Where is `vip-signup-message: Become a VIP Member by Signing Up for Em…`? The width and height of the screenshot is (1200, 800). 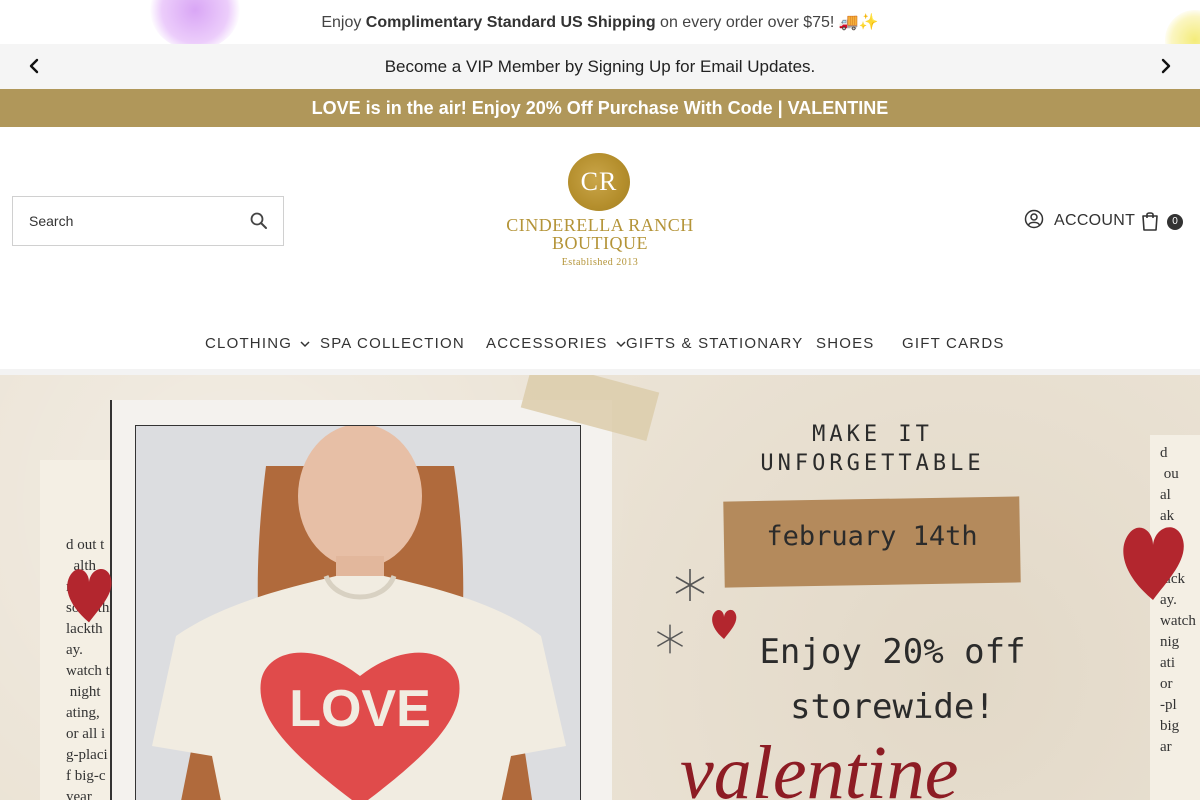
vip-signup-message: Become a VIP Member by Signing Up for Em… is located at coordinates (600, 67).